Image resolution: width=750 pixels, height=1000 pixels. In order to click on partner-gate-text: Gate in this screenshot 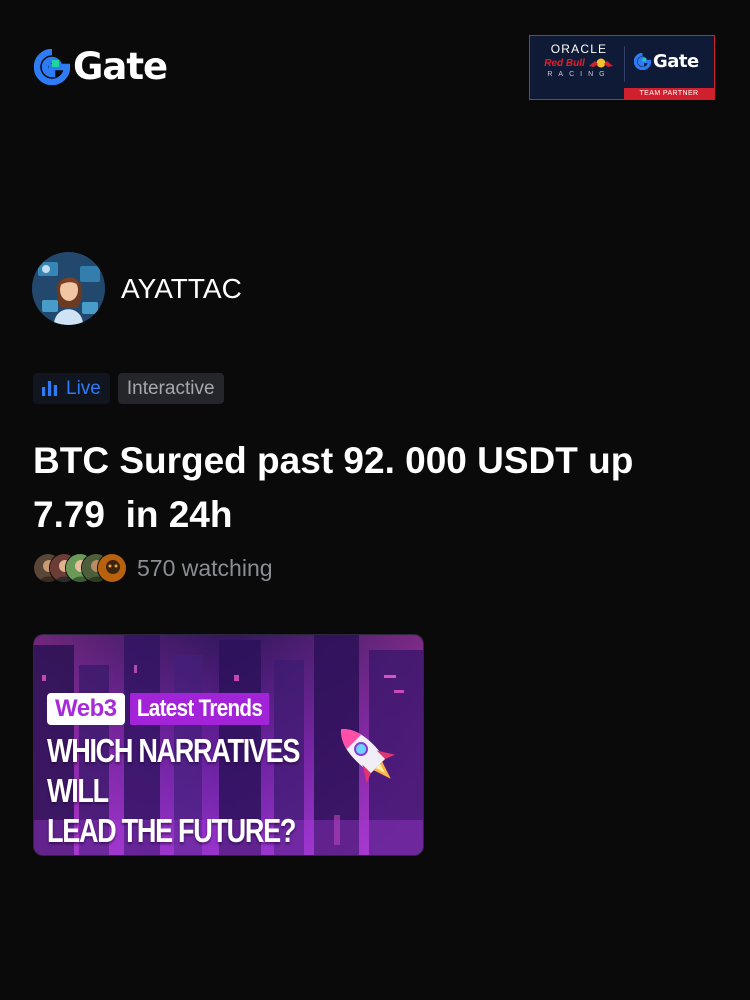, I will do `click(676, 61)`.